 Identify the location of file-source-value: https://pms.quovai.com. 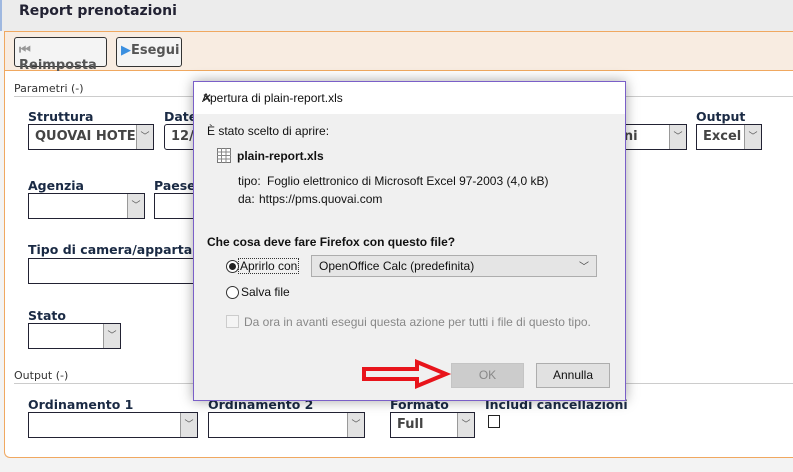
(321, 199).